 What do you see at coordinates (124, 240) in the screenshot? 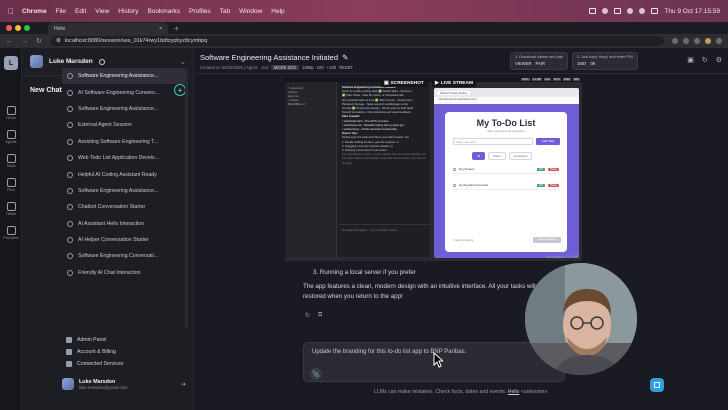
I see `chat-item: AI Helper Conversation Starter` at bounding box center [124, 240].